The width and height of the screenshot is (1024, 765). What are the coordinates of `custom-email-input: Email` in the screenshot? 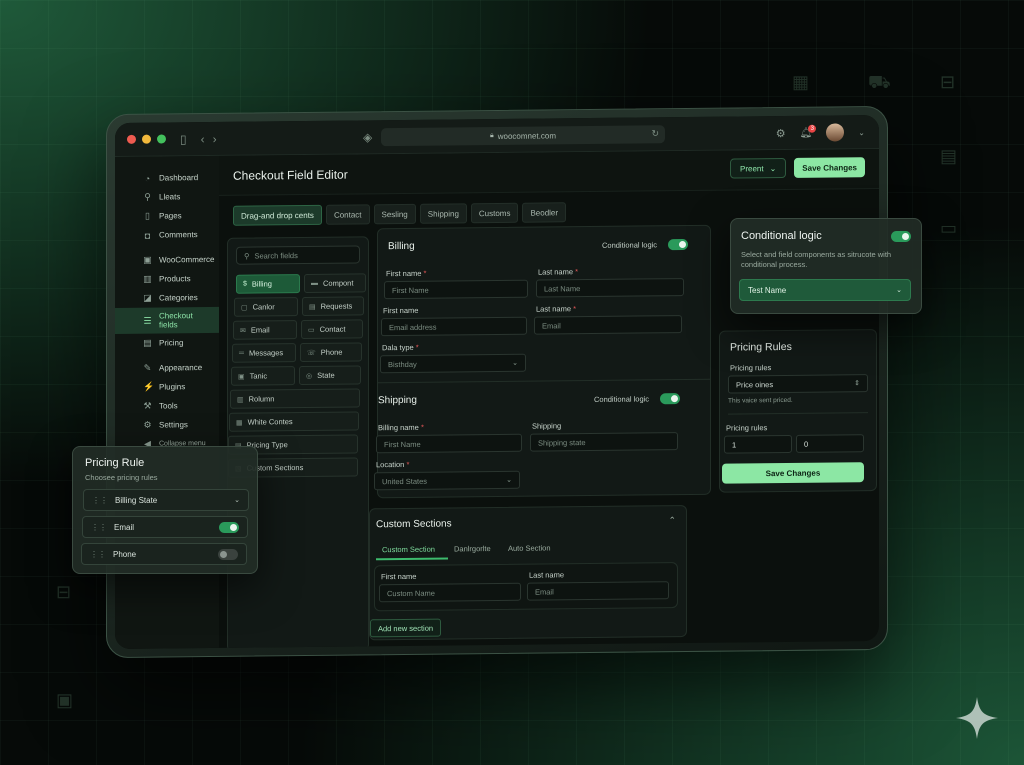 It's located at (598, 591).